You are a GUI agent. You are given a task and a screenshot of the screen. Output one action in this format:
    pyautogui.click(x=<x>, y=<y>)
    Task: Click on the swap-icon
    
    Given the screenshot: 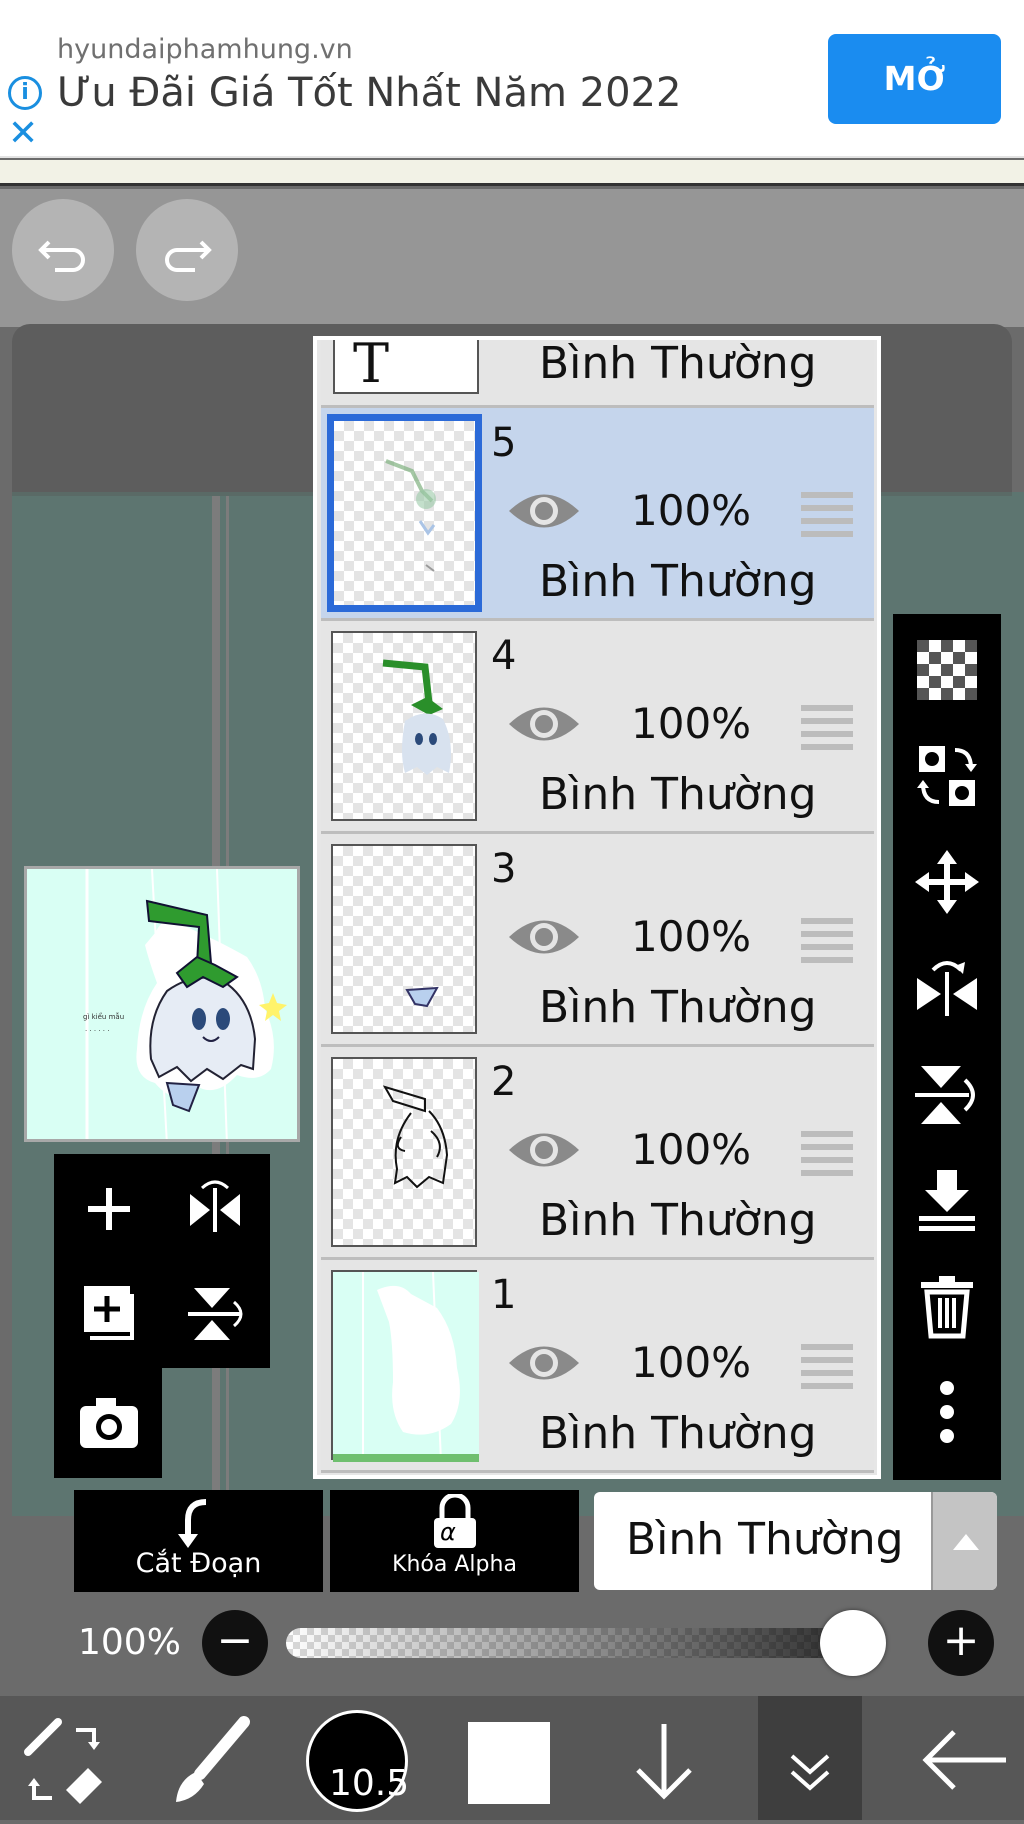 What is the action you would take?
    pyautogui.click(x=947, y=776)
    